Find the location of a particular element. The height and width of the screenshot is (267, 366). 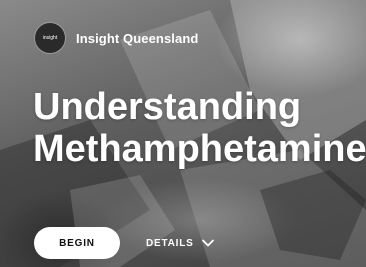

action-bar: BEGIN DETAILS is located at coordinates (124, 243).